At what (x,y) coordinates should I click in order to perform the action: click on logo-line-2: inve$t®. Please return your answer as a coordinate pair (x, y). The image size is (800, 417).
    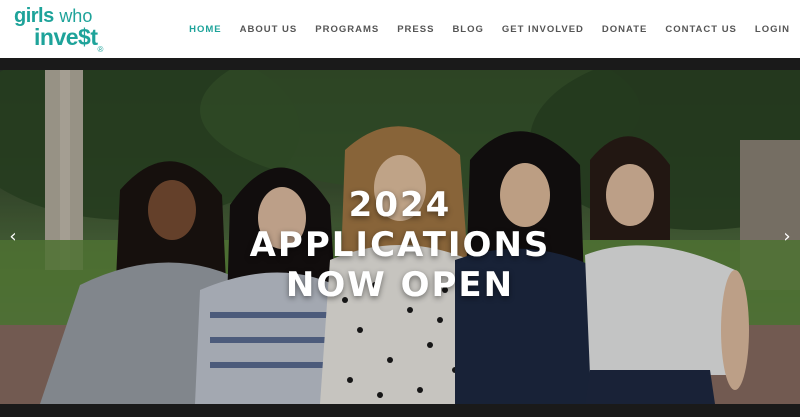
    Looking at the image, I should click on (68, 39).